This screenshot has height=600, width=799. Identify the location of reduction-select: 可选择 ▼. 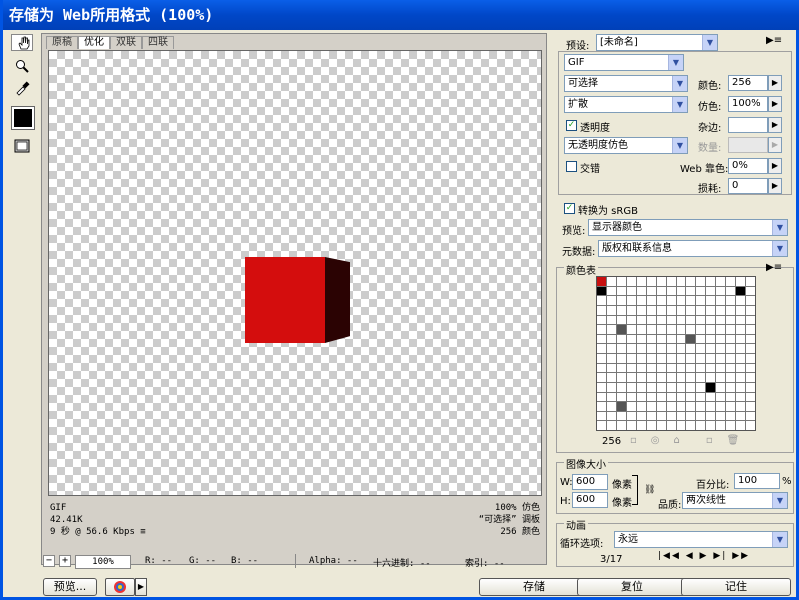
(626, 83).